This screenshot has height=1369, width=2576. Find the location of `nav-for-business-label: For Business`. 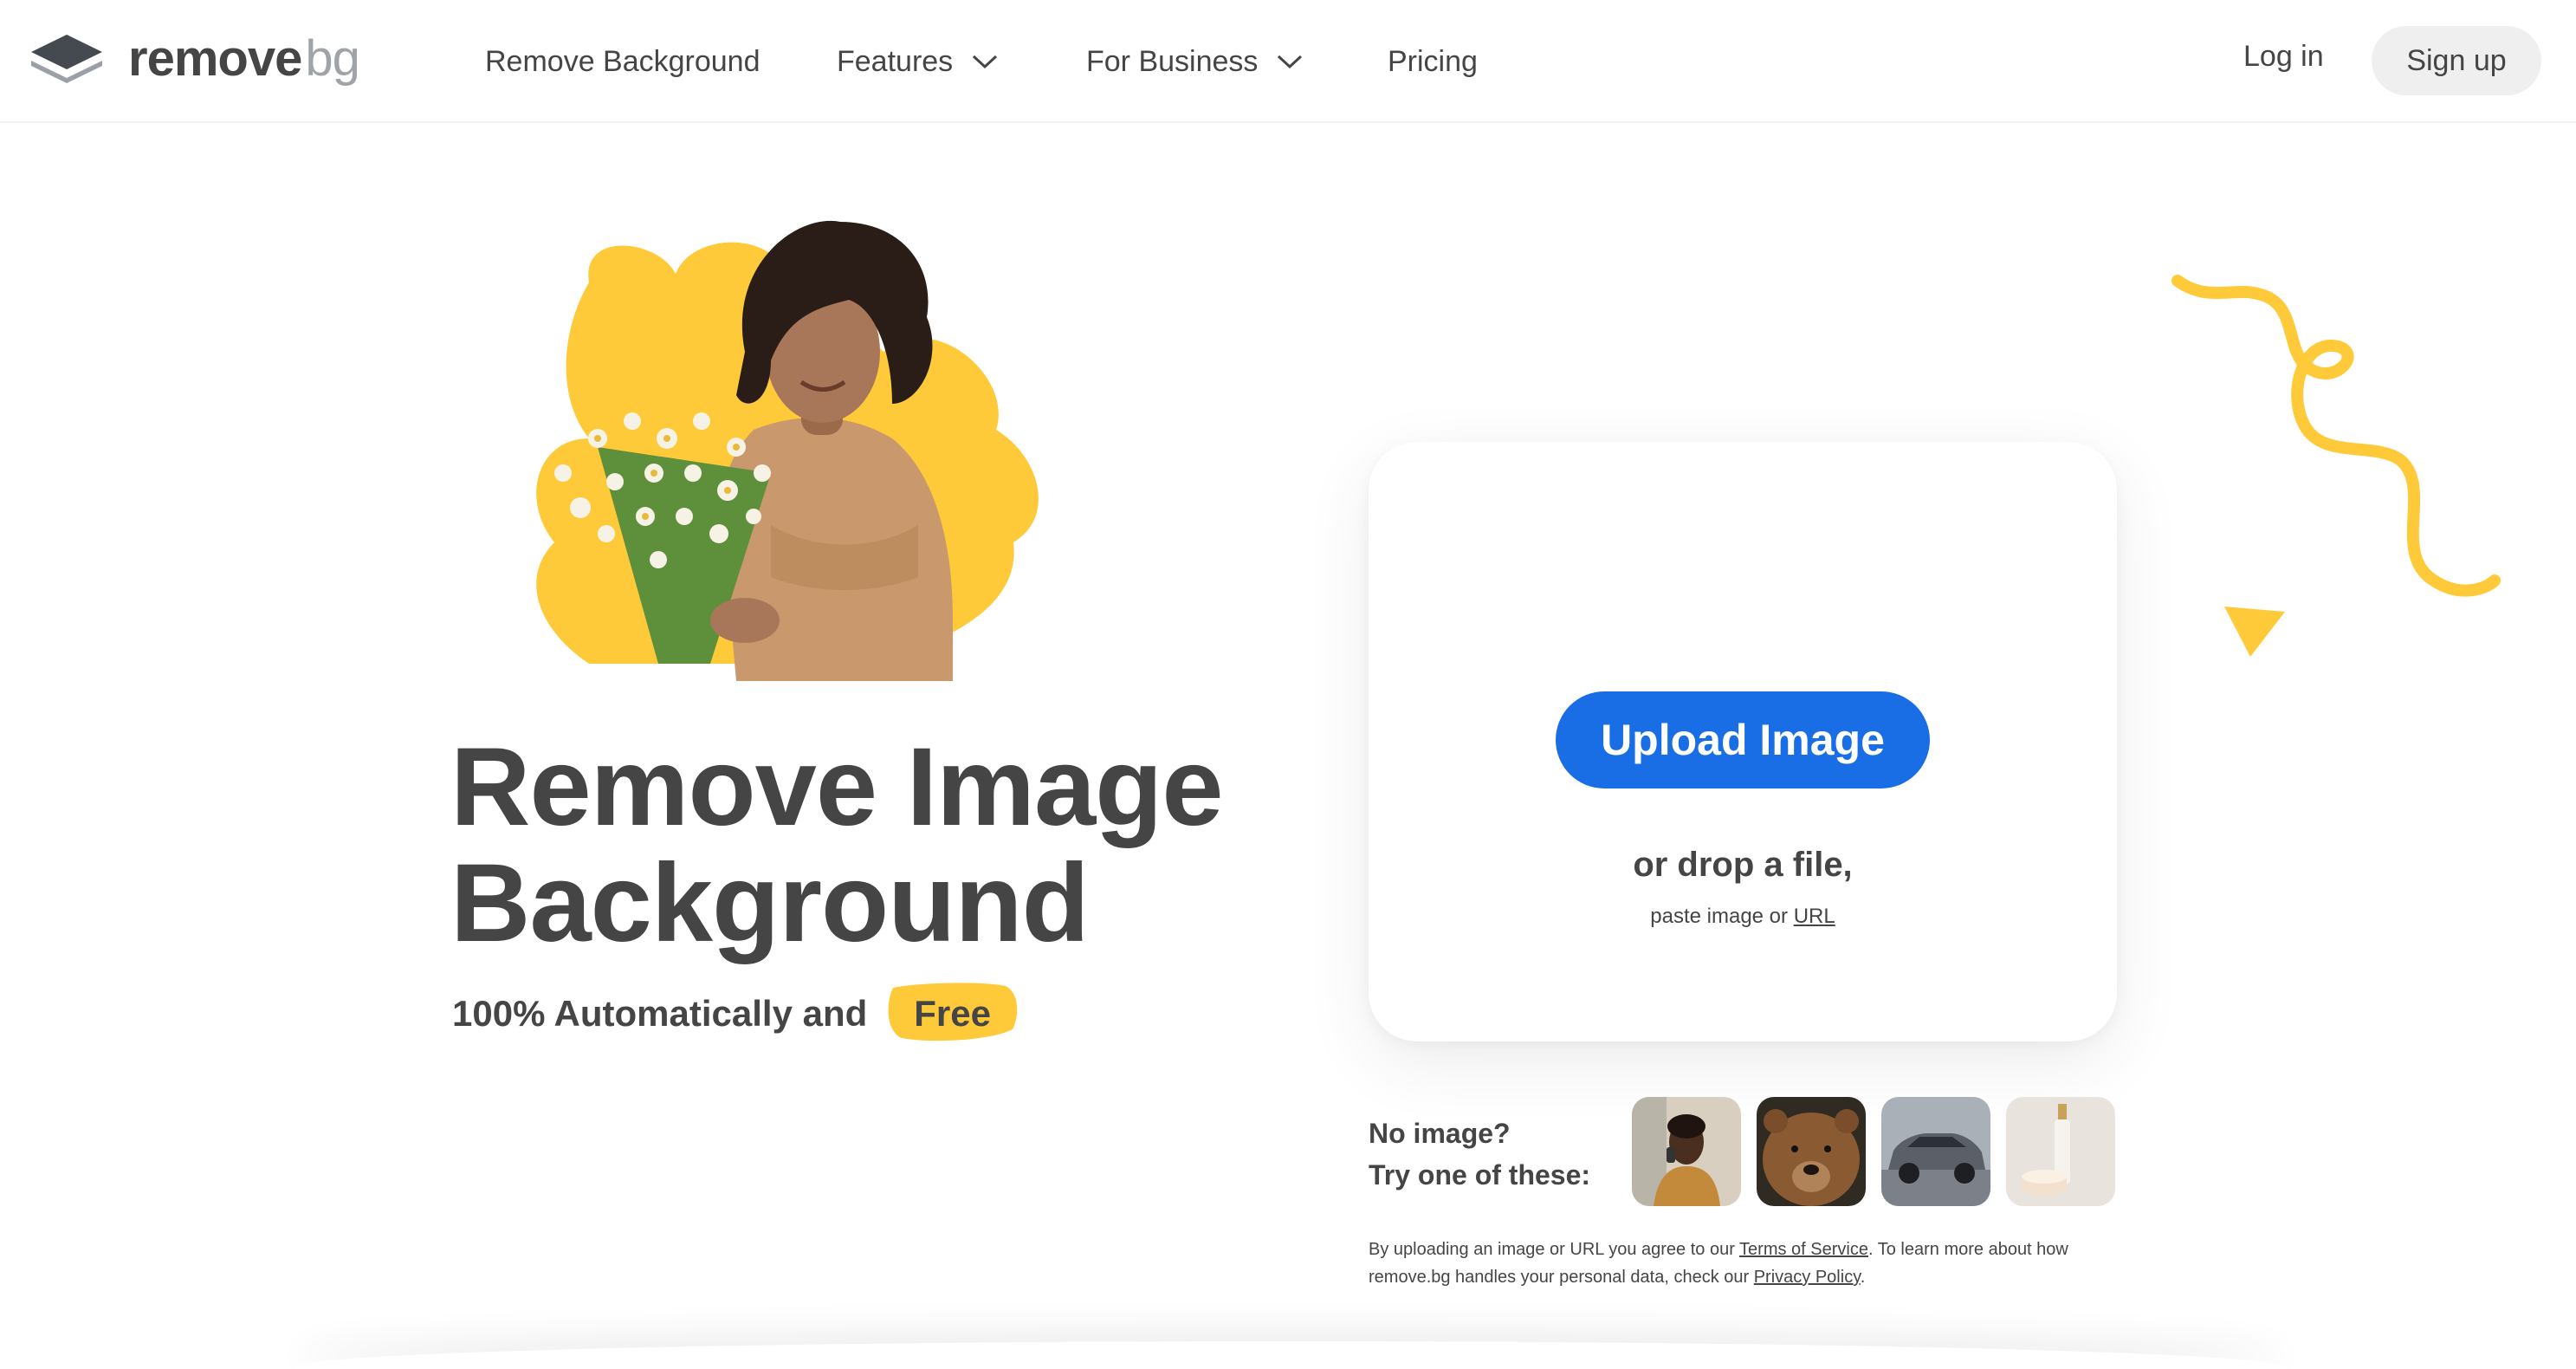

nav-for-business-label: For Business is located at coordinates (1172, 61).